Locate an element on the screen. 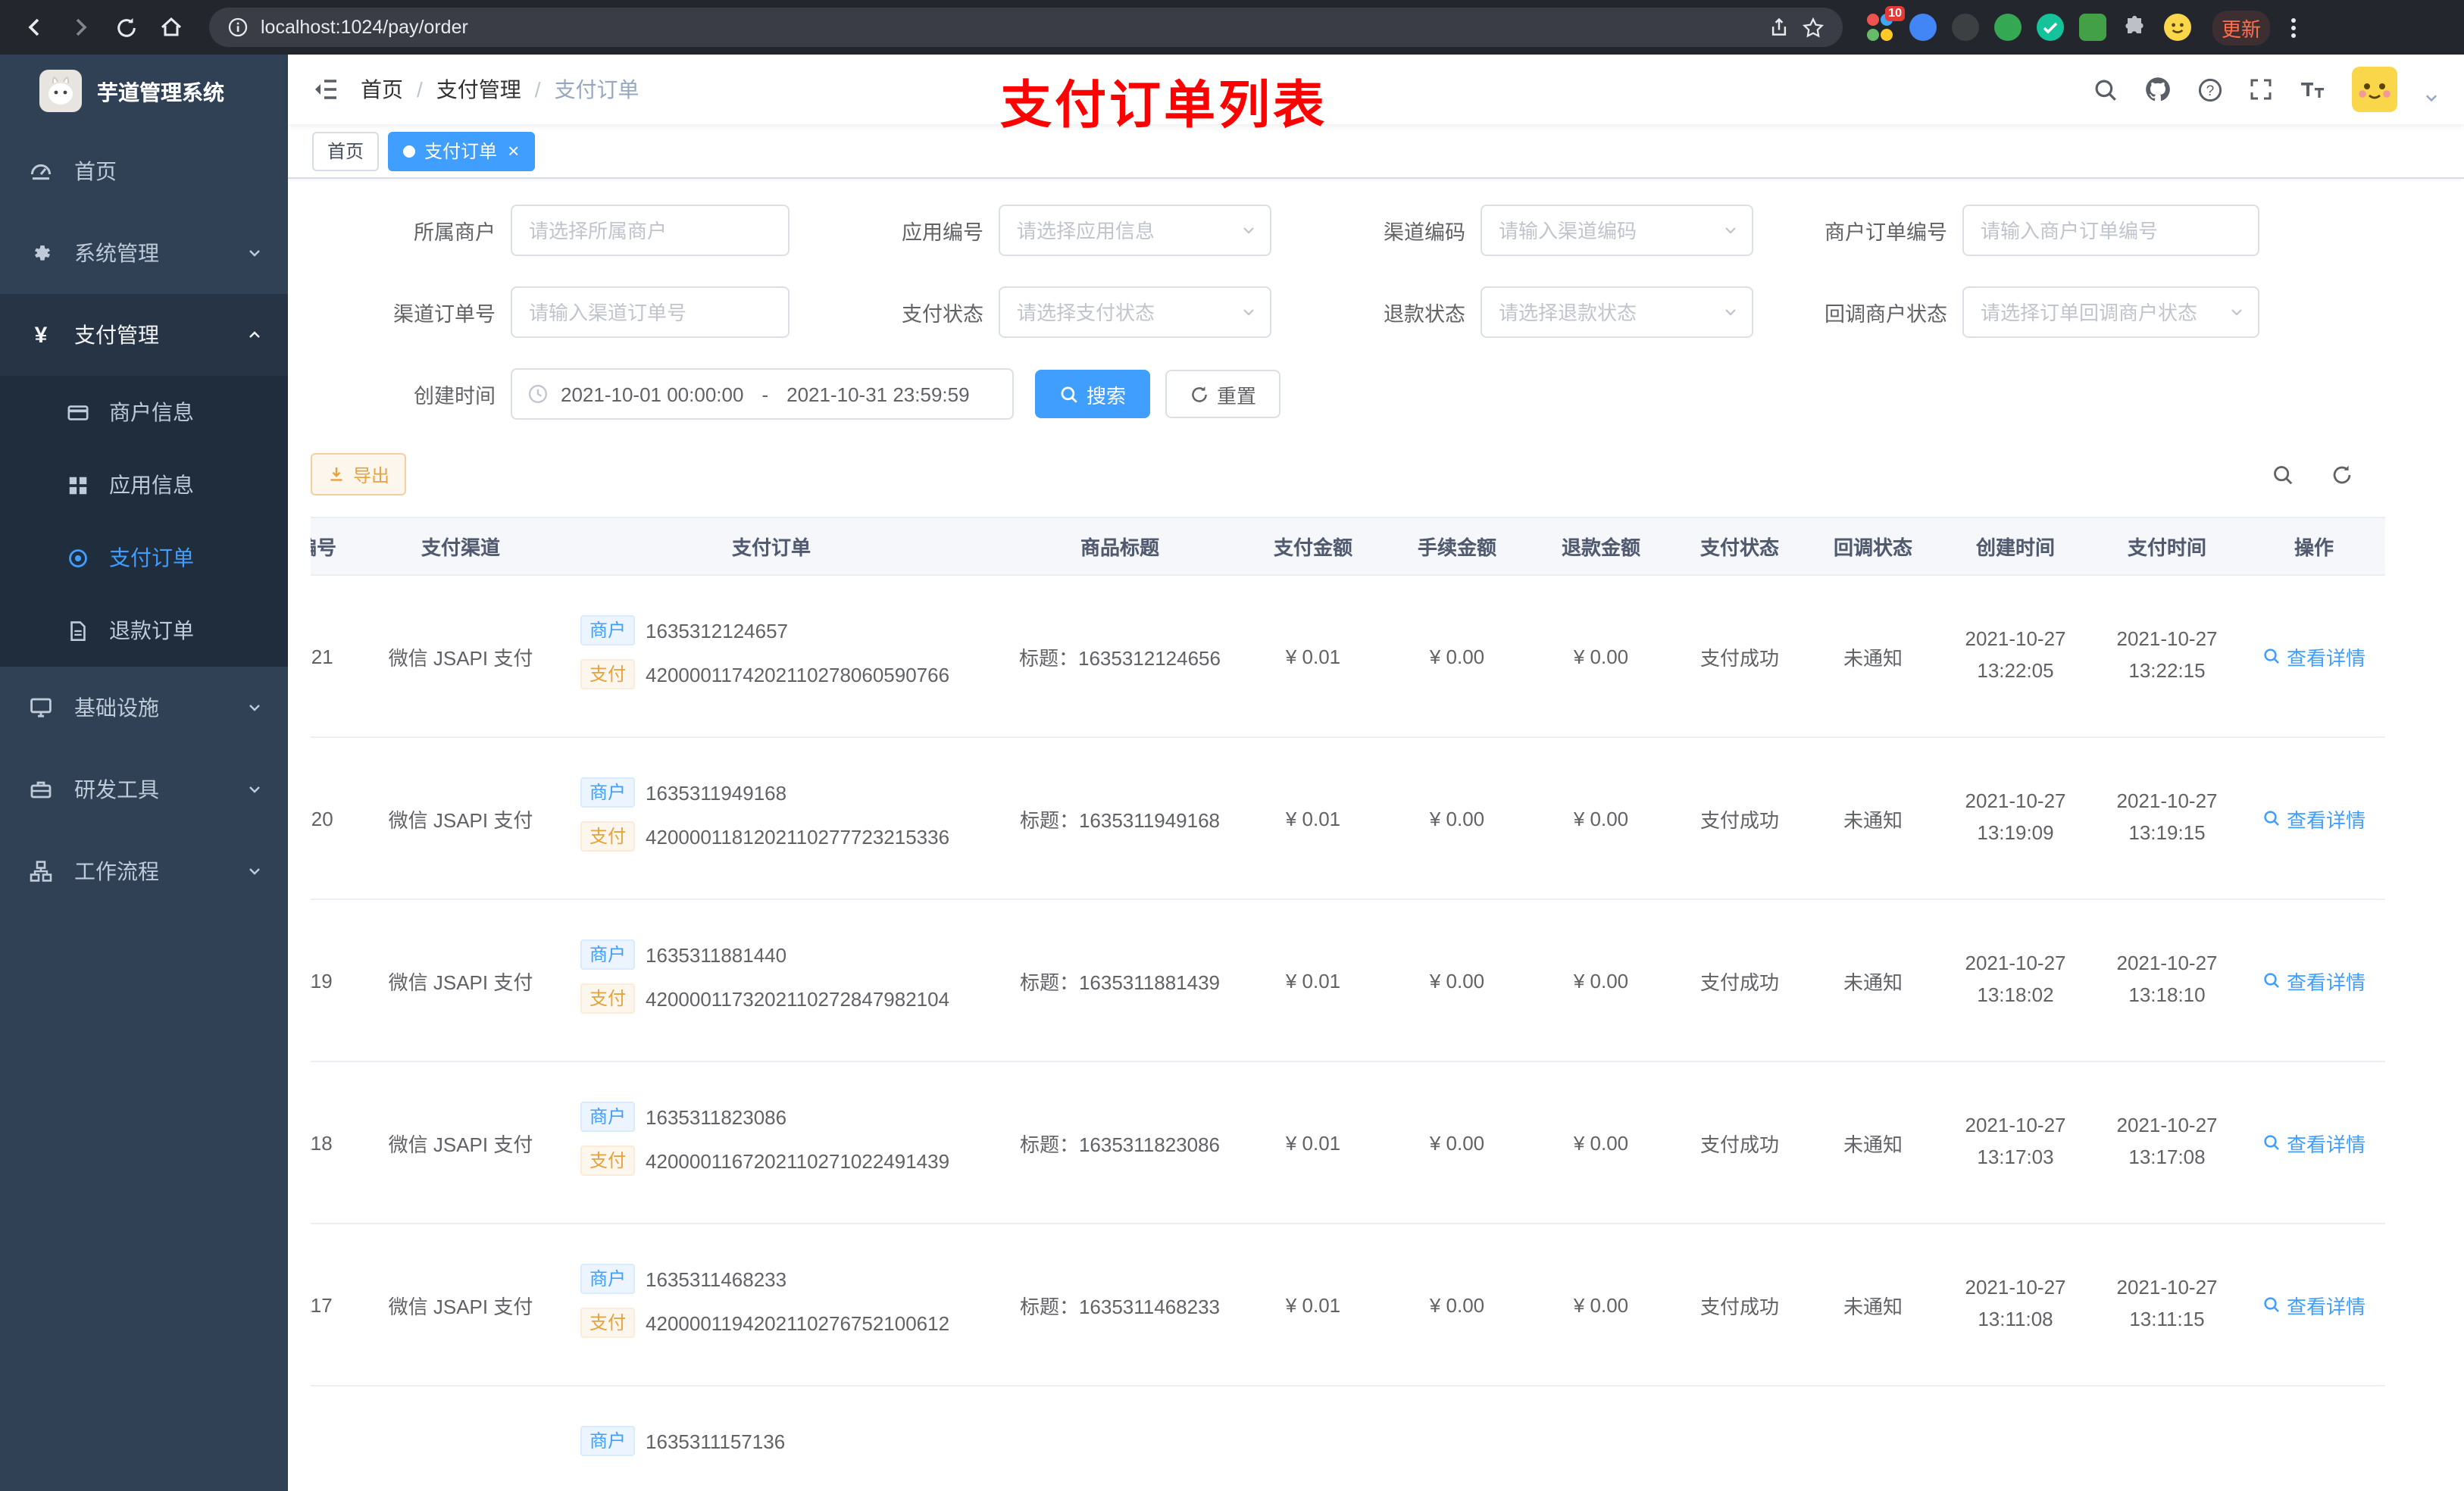 The width and height of the screenshot is (2464, 1491). extension-chat-icon is located at coordinates (2092, 27).